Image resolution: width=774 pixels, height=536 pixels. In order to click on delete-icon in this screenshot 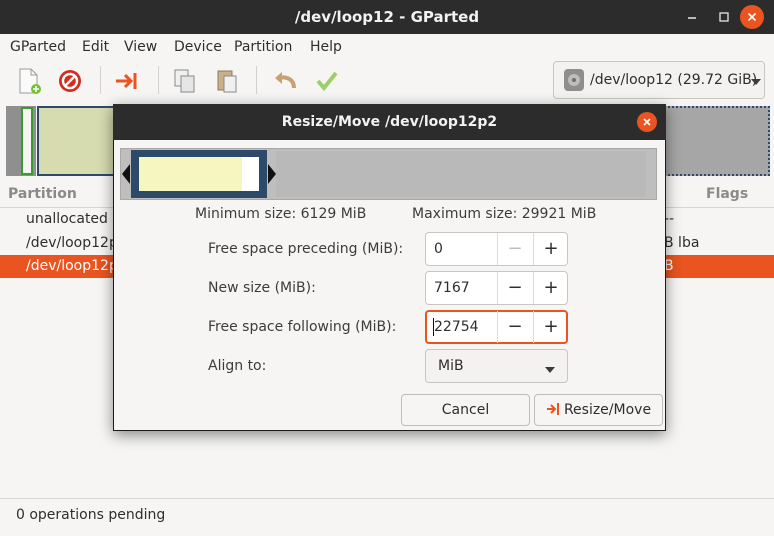, I will do `click(70, 81)`.